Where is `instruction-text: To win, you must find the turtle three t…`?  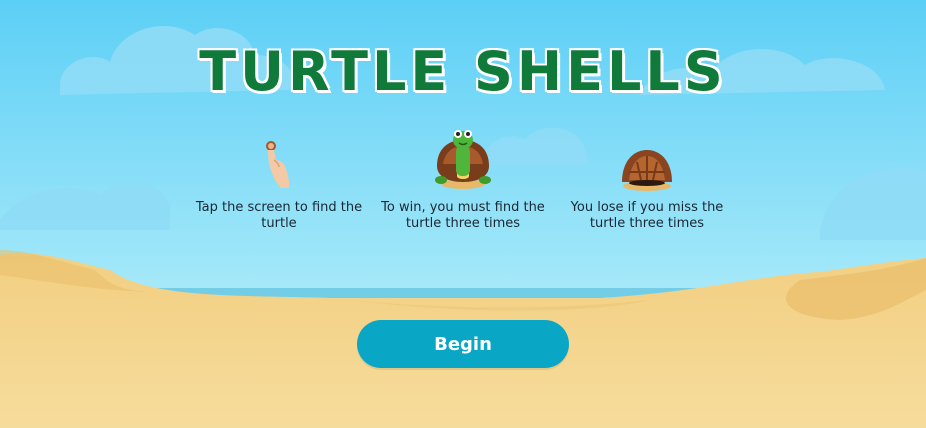
instruction-text: To win, you must find the turtle three t… is located at coordinates (463, 215).